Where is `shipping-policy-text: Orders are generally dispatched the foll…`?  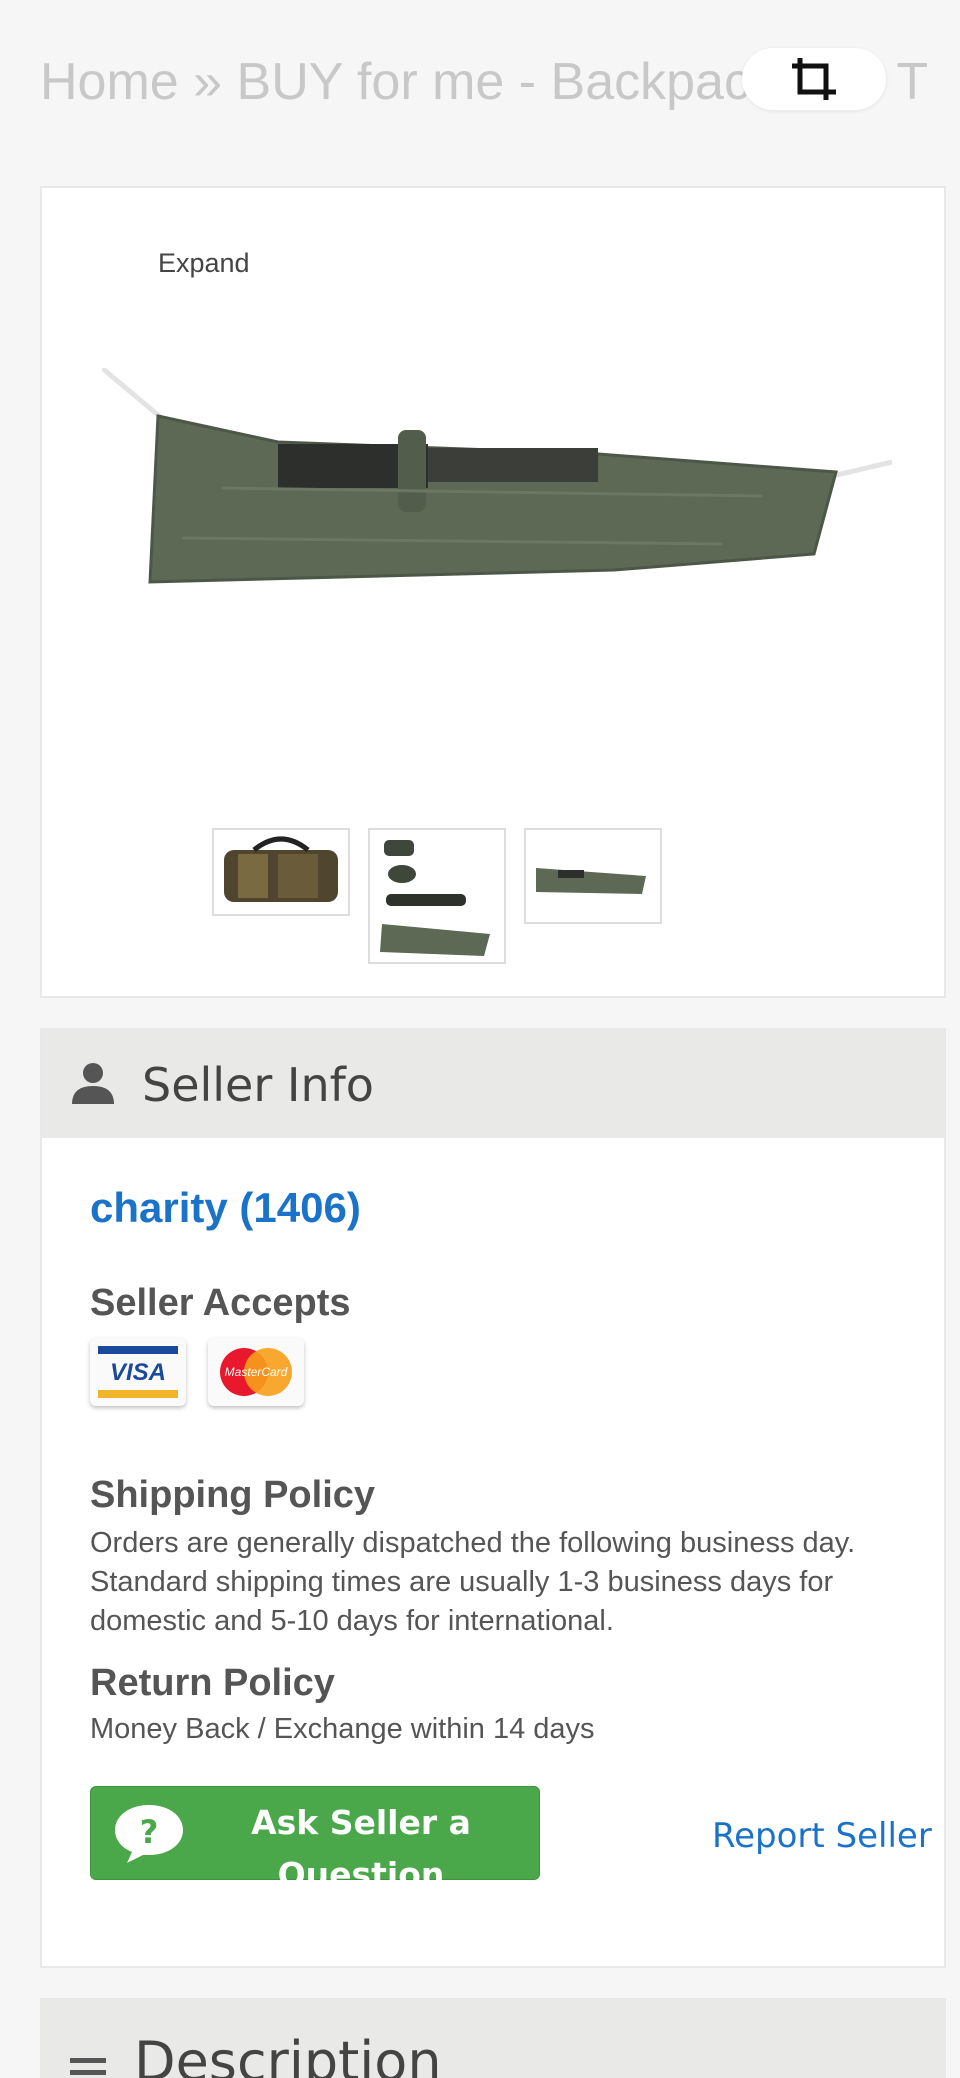 shipping-policy-text: Orders are generally dispatched the foll… is located at coordinates (473, 1582).